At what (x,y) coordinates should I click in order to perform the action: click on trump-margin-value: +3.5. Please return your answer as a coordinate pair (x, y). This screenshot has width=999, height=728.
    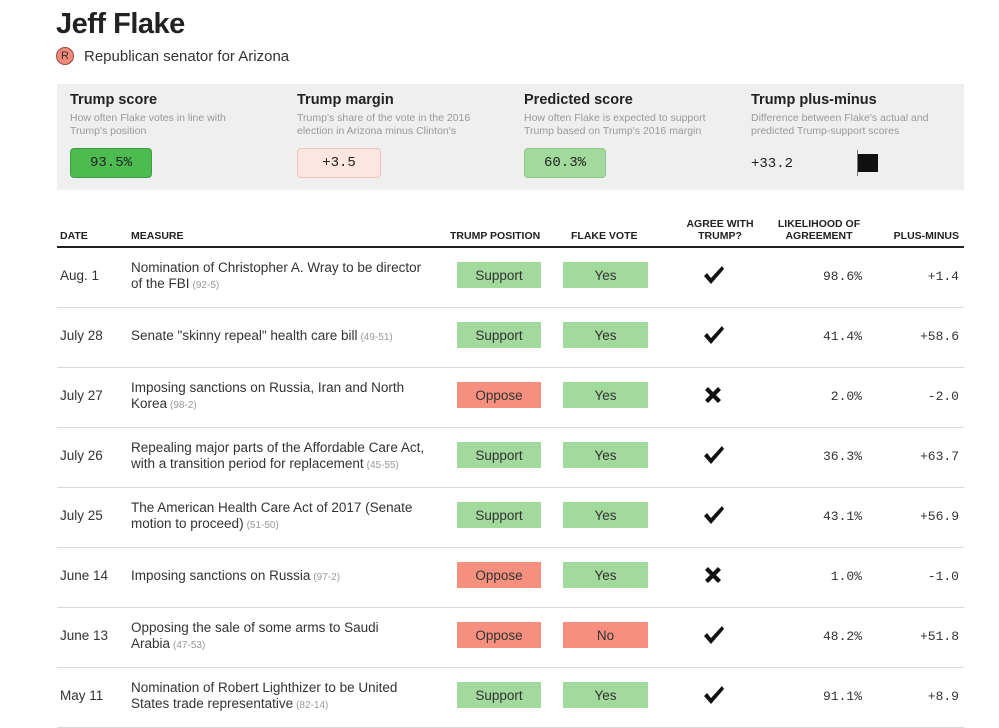
    Looking at the image, I should click on (339, 163).